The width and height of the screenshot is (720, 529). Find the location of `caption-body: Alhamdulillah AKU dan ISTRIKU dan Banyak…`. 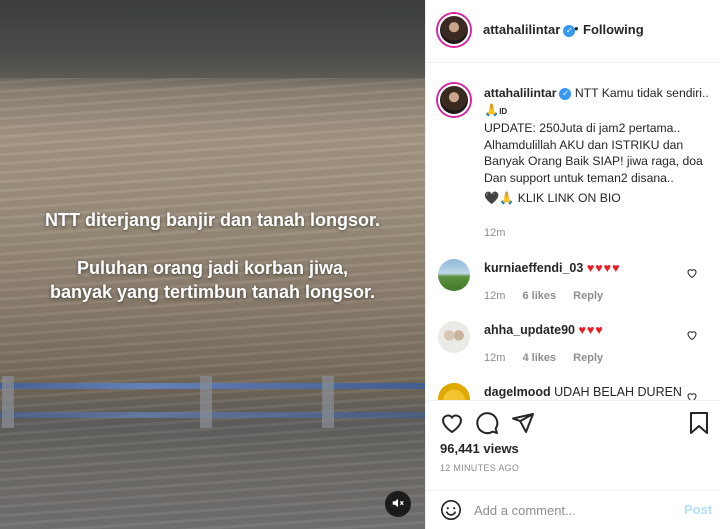

caption-body: Alhamdulillah AKU dan ISTRIKU dan Banyak… is located at coordinates (593, 161).